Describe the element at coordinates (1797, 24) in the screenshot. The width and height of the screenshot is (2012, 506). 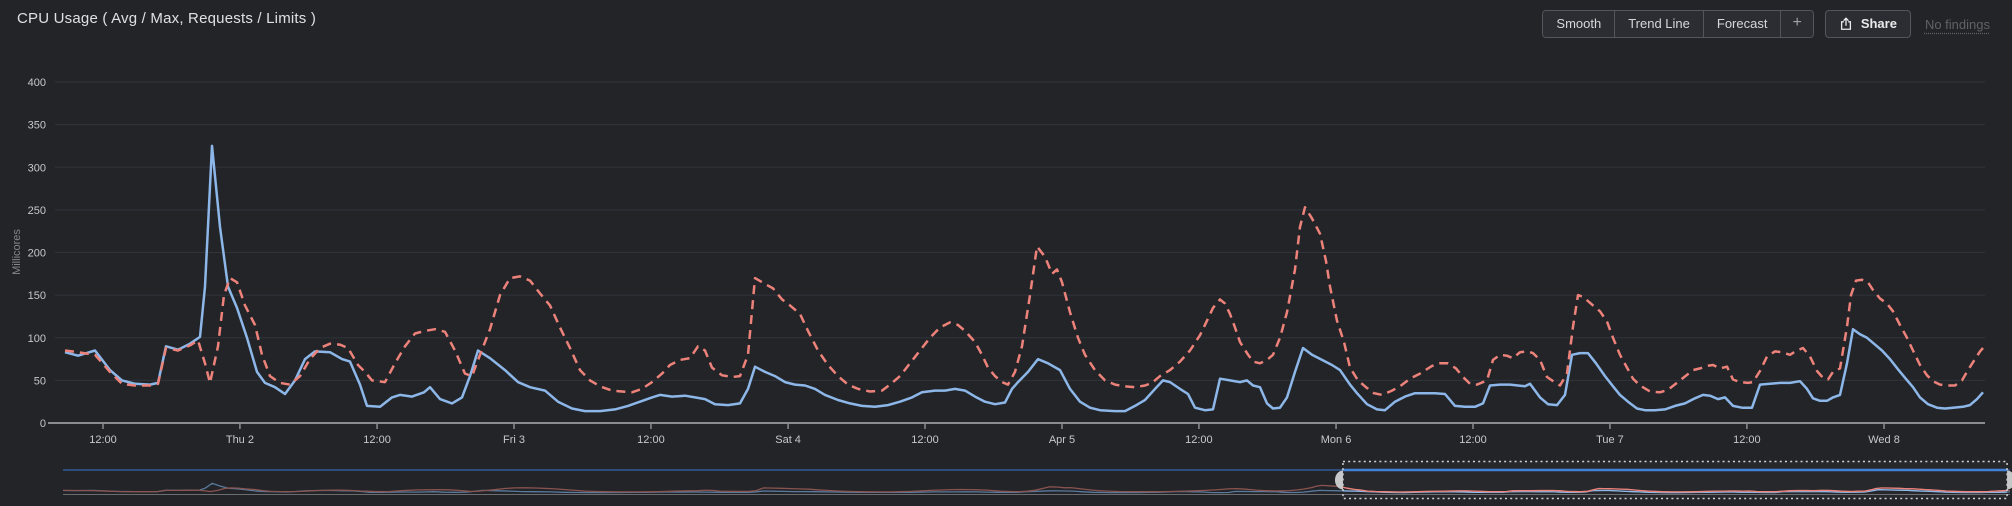
I see `add-option-button: +` at that location.